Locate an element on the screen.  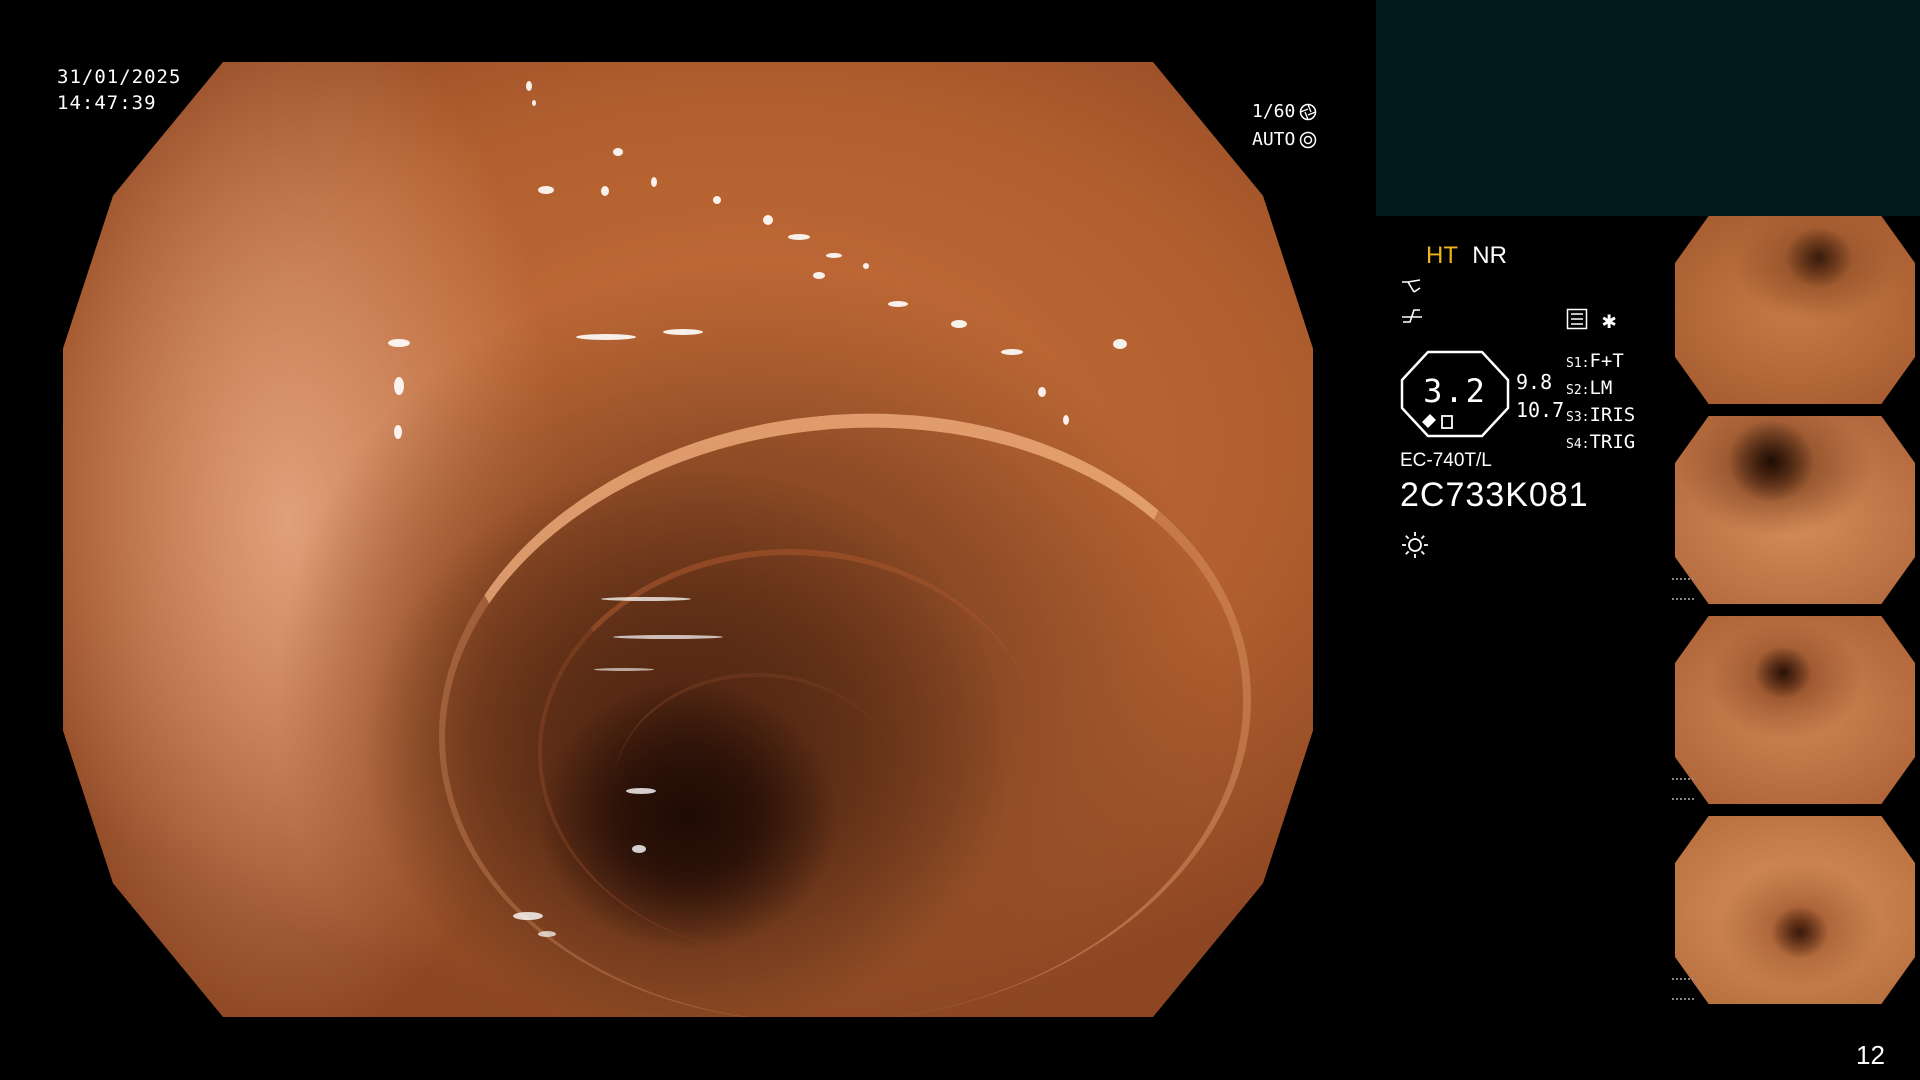
exposure-mode-label: AUTO is located at coordinates (1274, 139).